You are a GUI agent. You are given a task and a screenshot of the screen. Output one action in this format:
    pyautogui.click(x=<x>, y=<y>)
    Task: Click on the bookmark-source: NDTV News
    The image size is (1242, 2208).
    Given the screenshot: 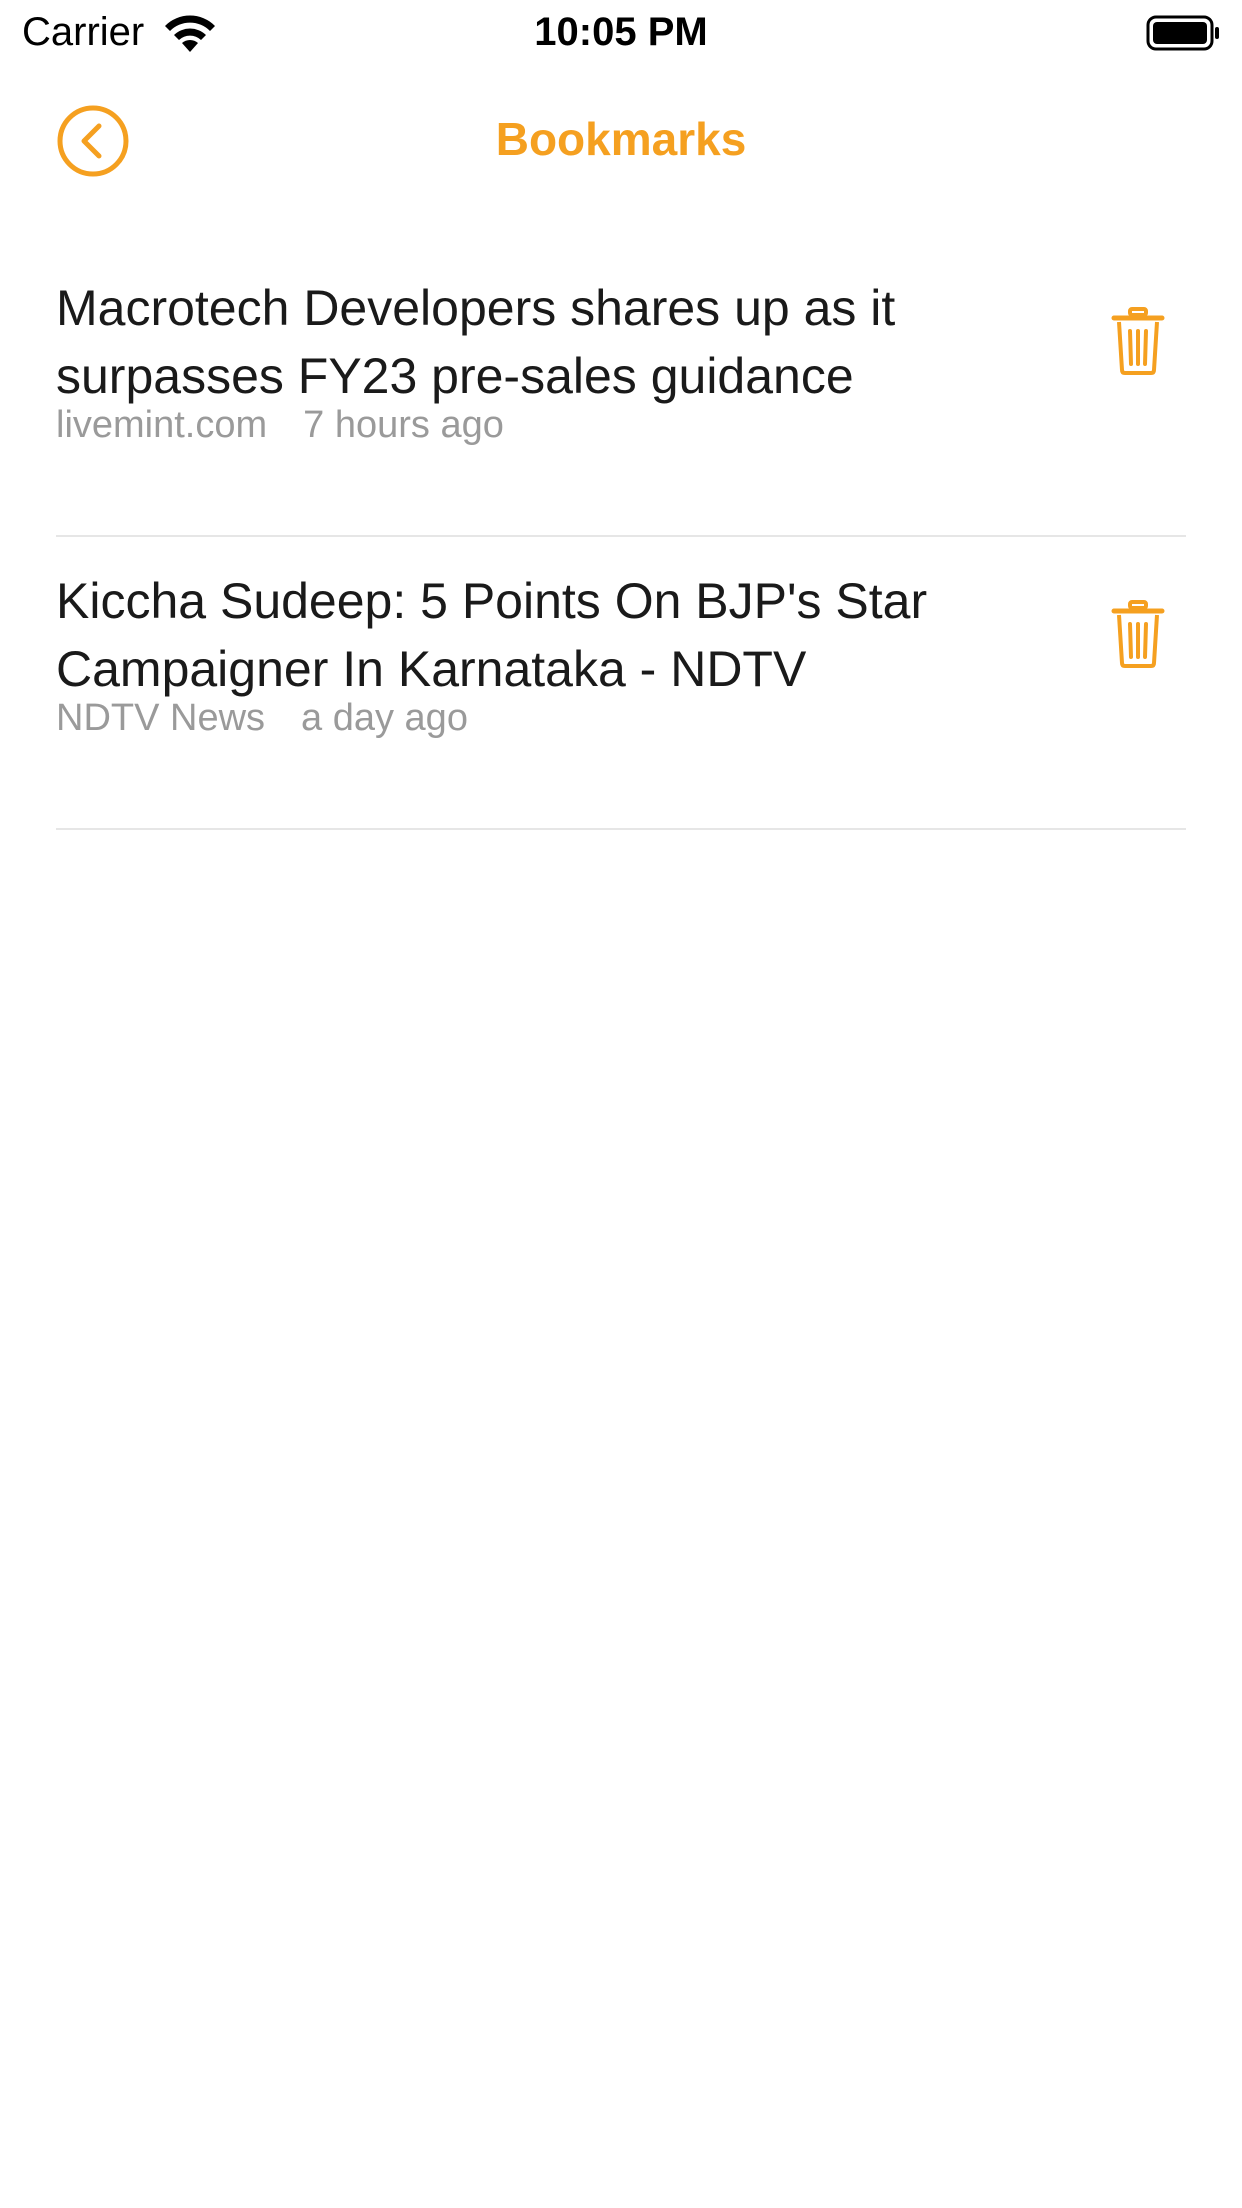 What is the action you would take?
    pyautogui.click(x=161, y=718)
    